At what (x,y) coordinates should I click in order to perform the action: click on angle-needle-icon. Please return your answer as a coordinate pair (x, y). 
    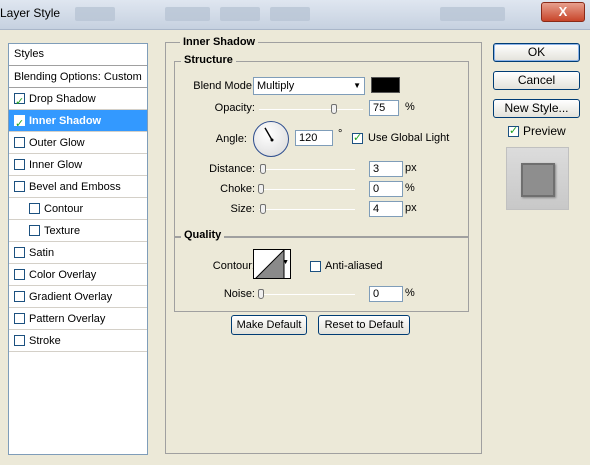
    Looking at the image, I should click on (269, 134).